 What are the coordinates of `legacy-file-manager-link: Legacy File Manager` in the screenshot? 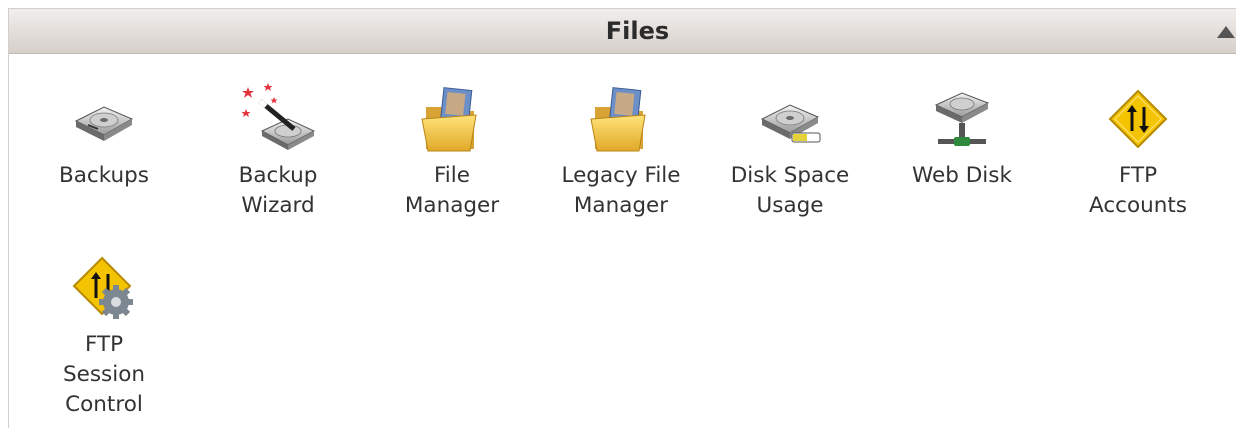 It's located at (621, 150).